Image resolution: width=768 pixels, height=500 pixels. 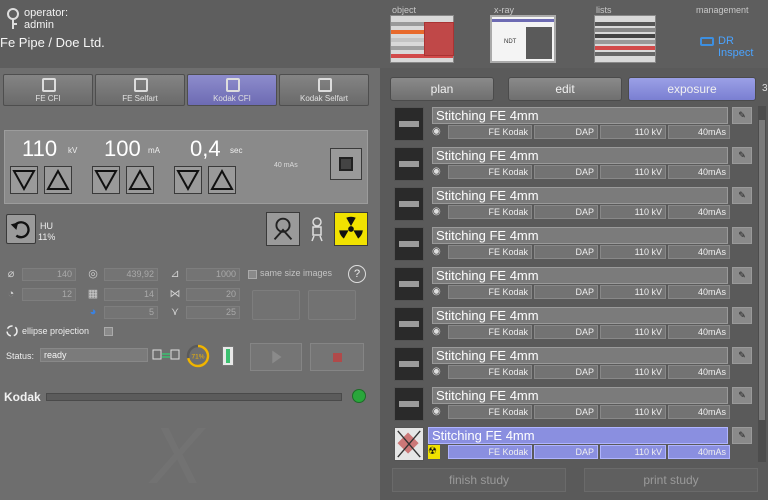 What do you see at coordinates (56, 331) in the screenshot?
I see `ellipse-label: ellipse projection` at bounding box center [56, 331].